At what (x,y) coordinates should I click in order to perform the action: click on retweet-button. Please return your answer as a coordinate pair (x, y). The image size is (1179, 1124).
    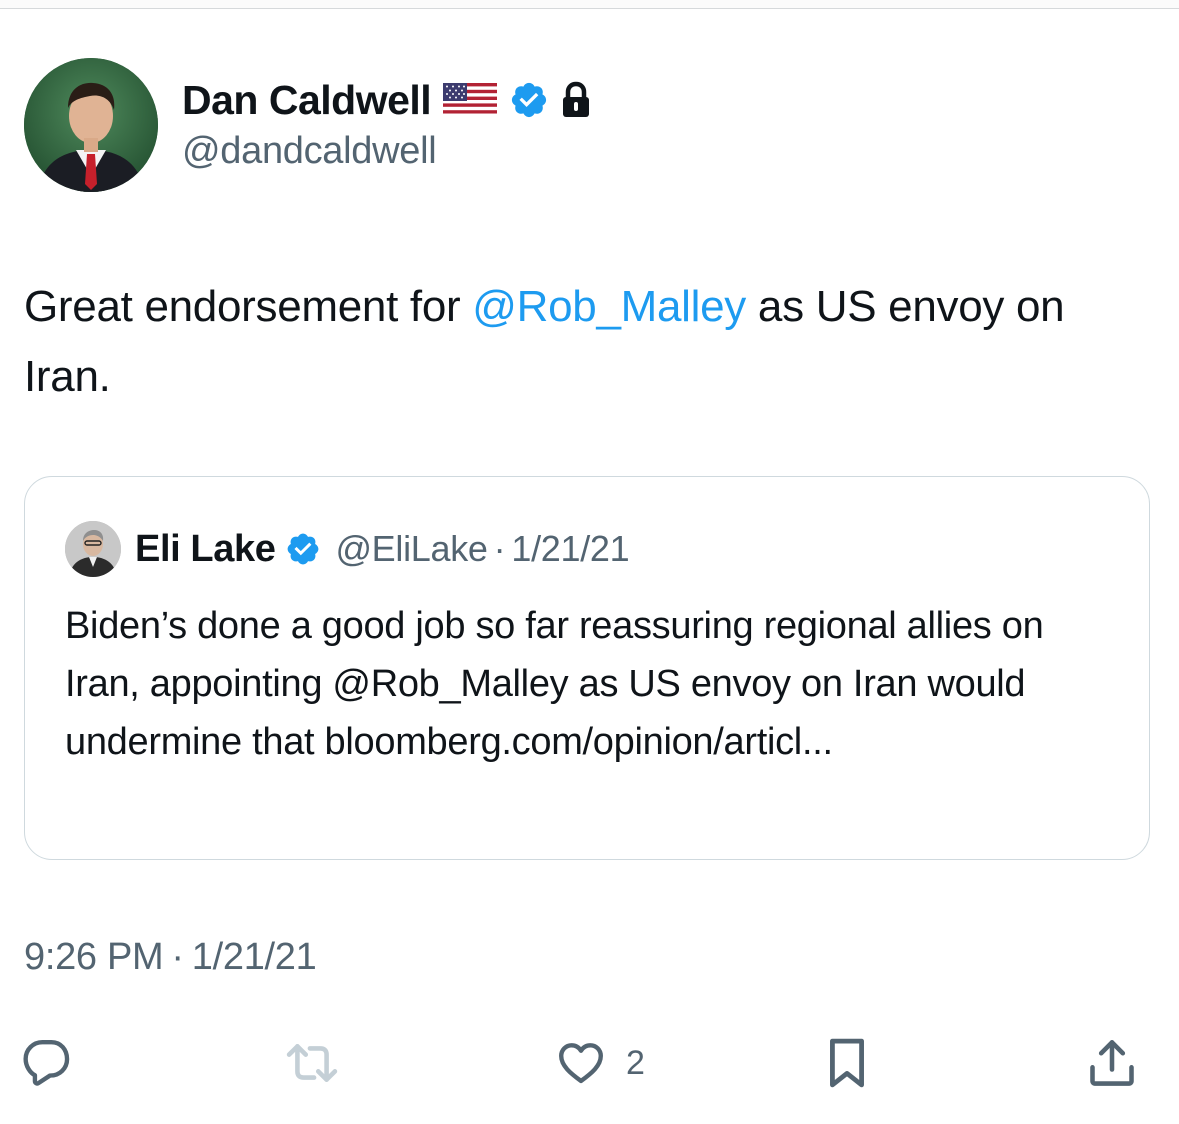
    Looking at the image, I should click on (312, 1063).